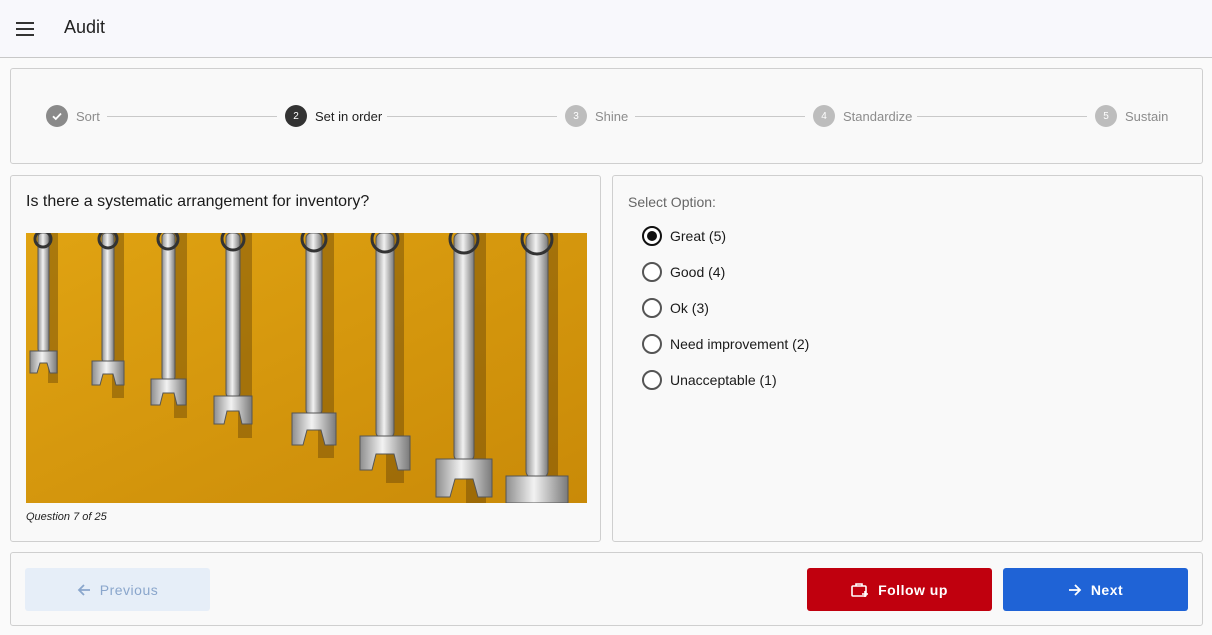 This screenshot has width=1212, height=635. What do you see at coordinates (296, 116) in the screenshot?
I see `step-number: 2` at bounding box center [296, 116].